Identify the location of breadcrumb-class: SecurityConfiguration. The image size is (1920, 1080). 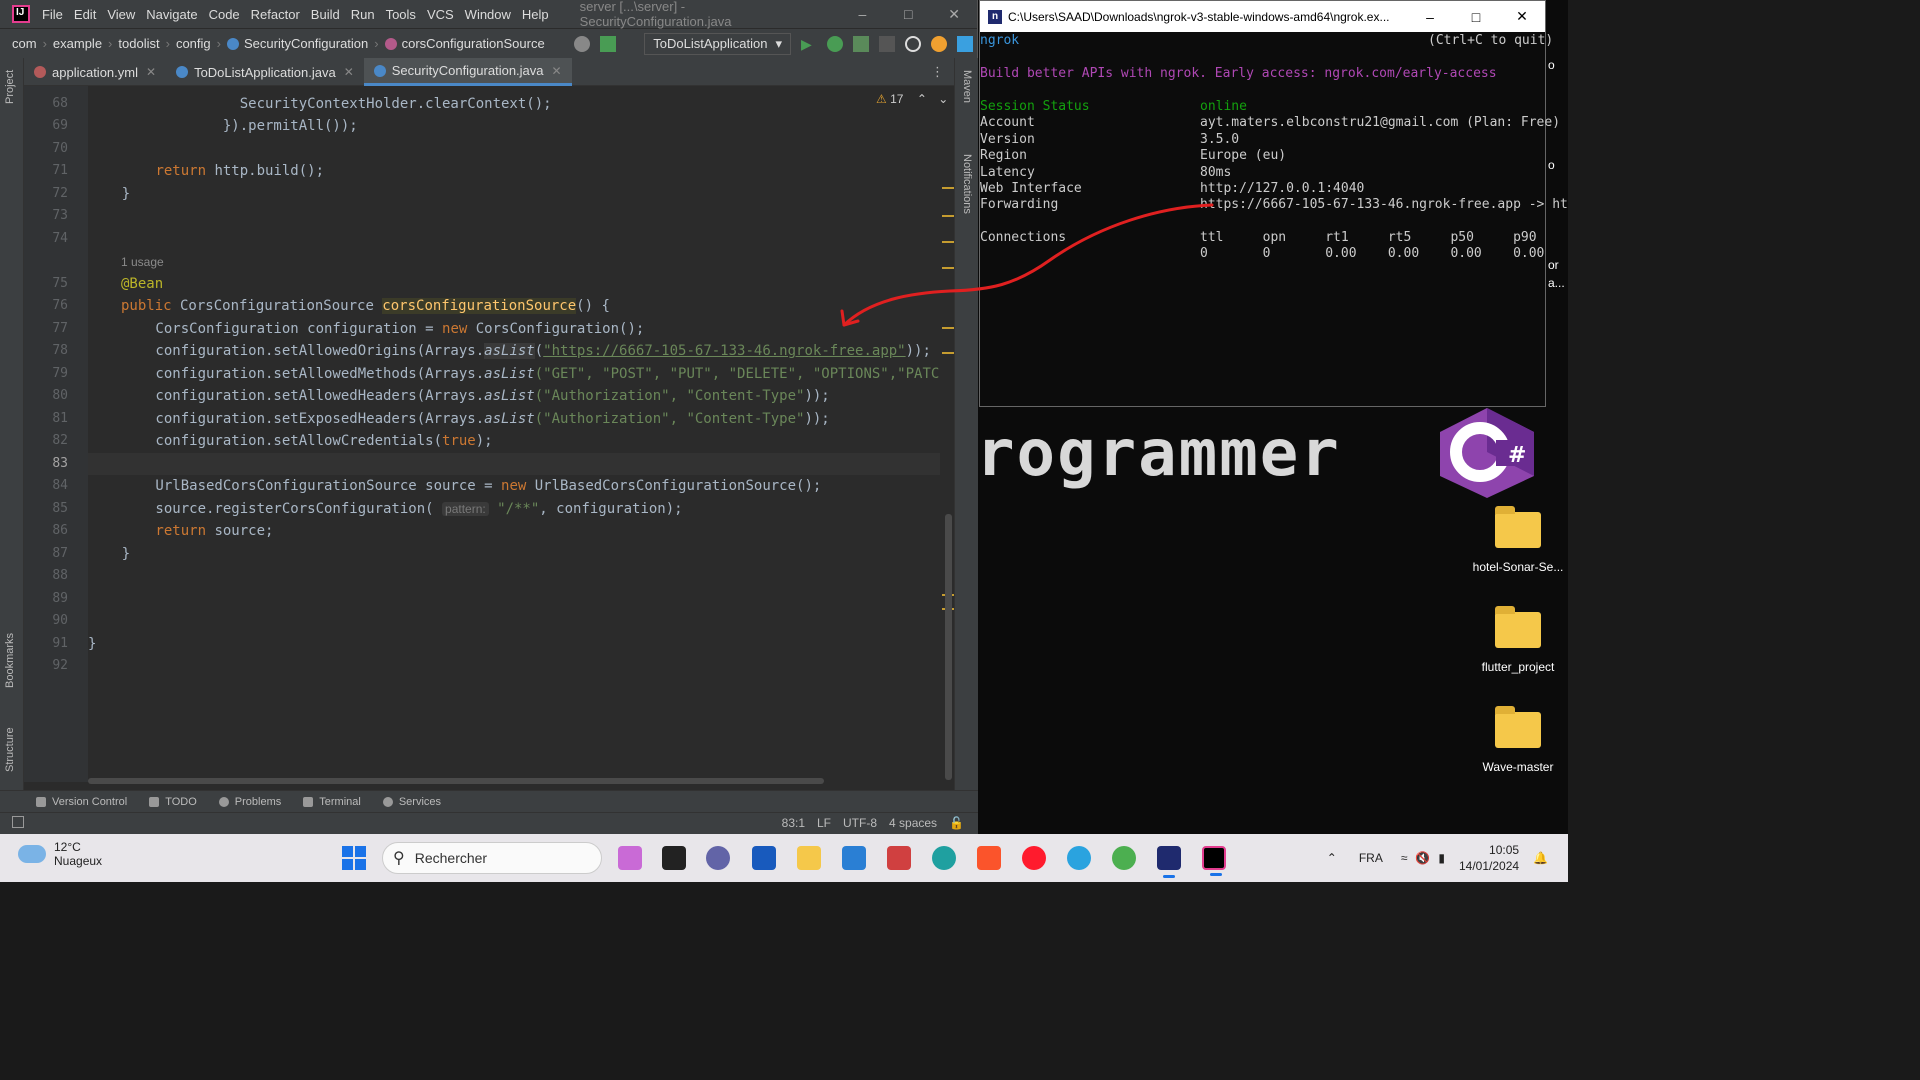
(297, 43).